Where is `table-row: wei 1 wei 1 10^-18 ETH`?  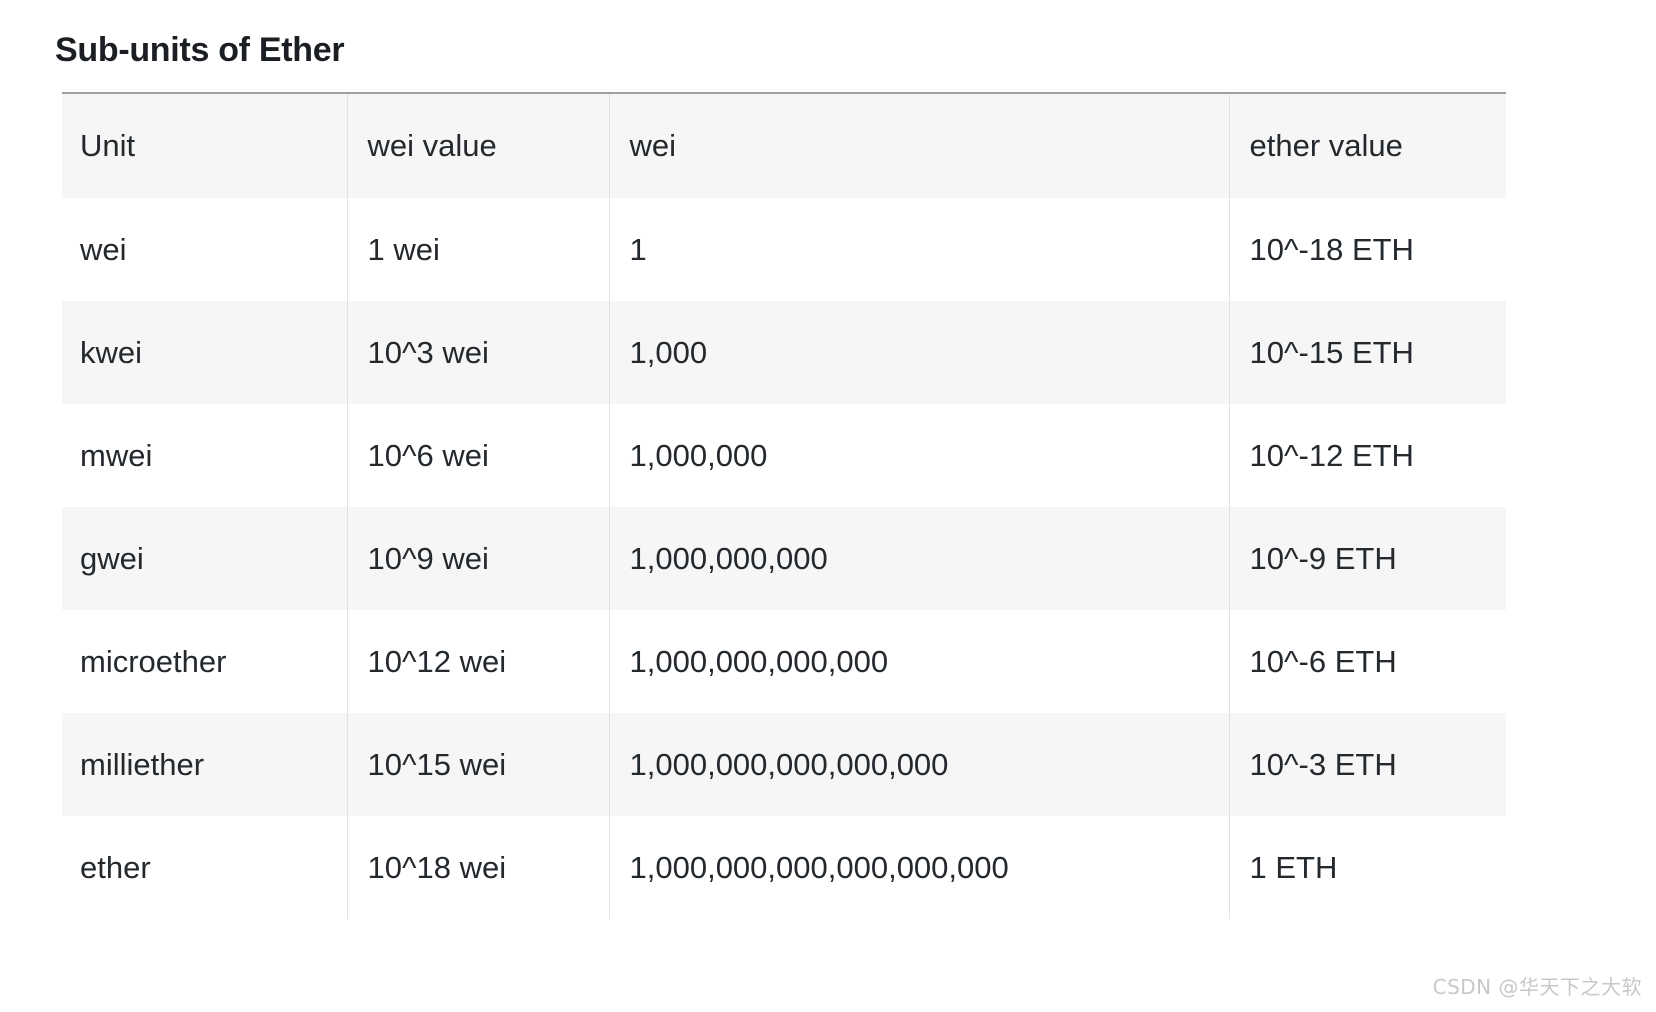
table-row: wei 1 wei 1 10^-18 ETH is located at coordinates (784, 249).